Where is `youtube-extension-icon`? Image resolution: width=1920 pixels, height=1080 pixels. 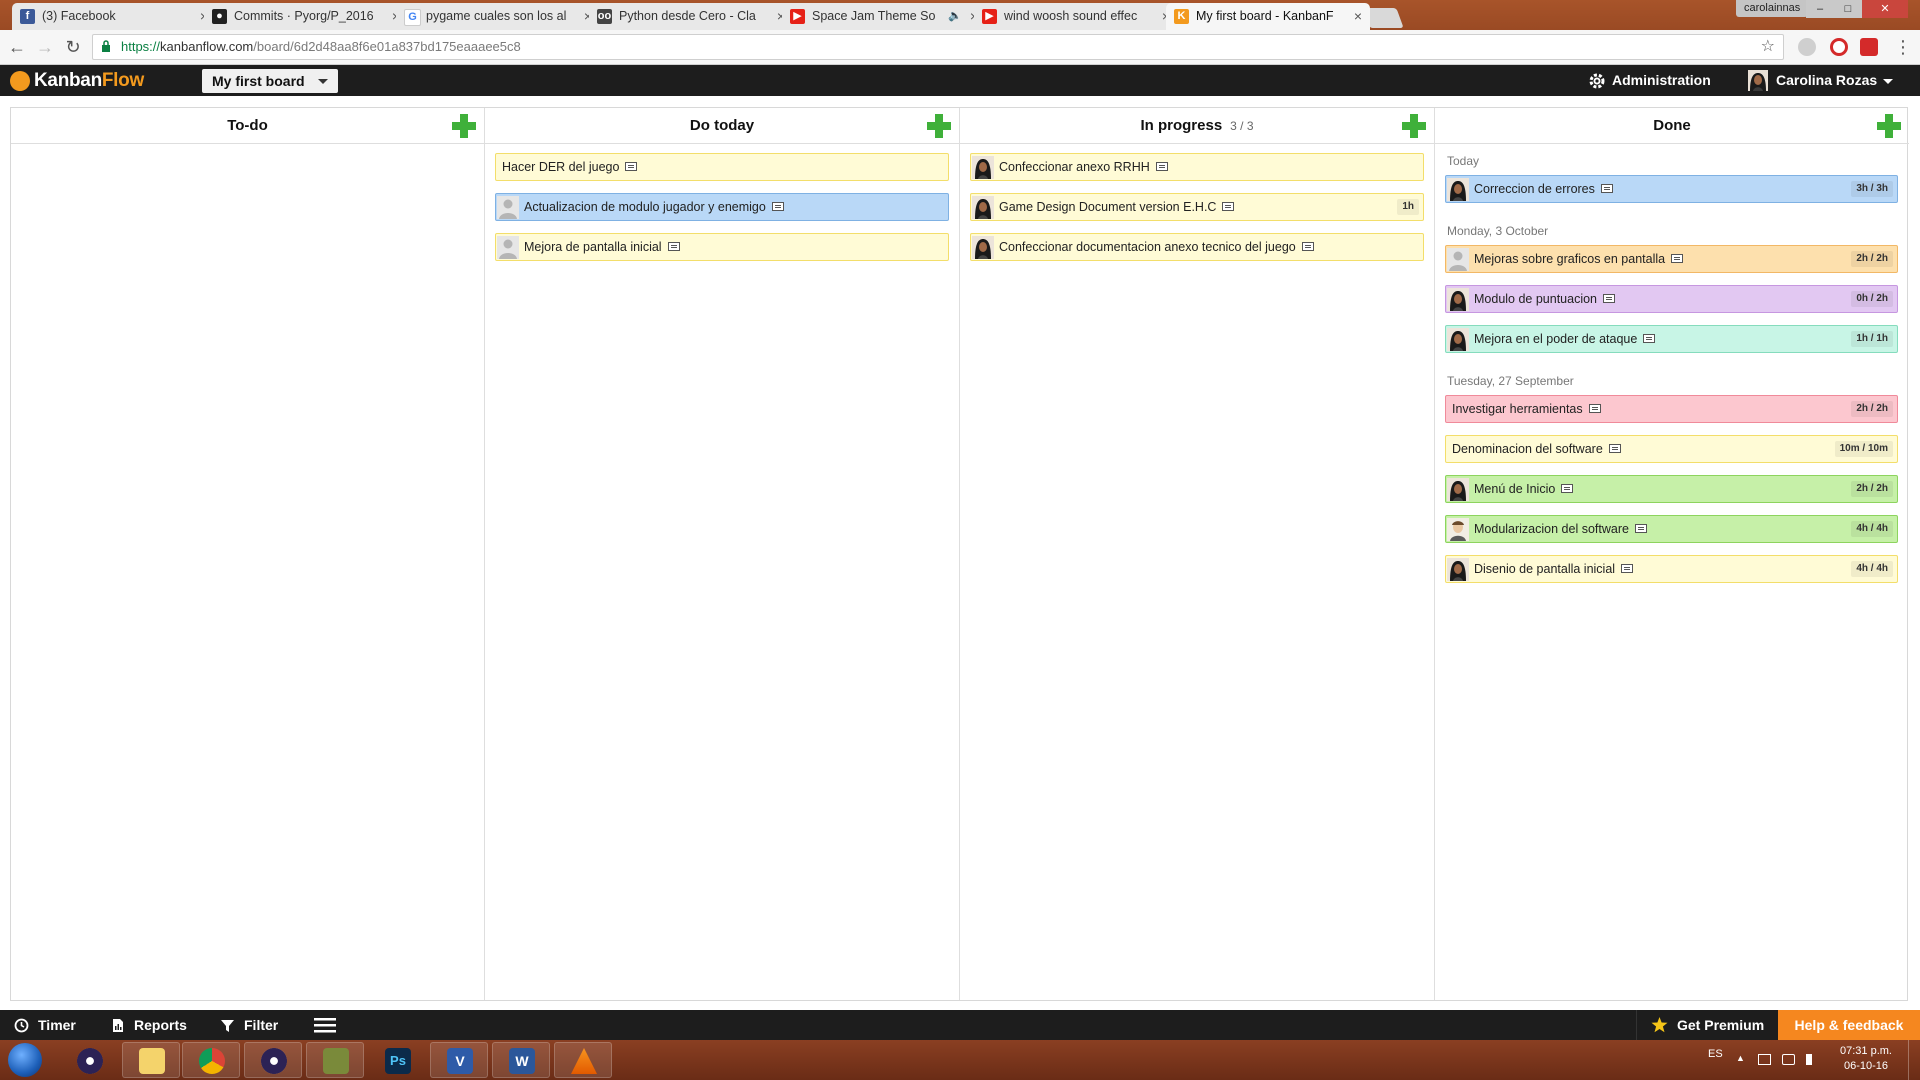
youtube-extension-icon is located at coordinates (1869, 47).